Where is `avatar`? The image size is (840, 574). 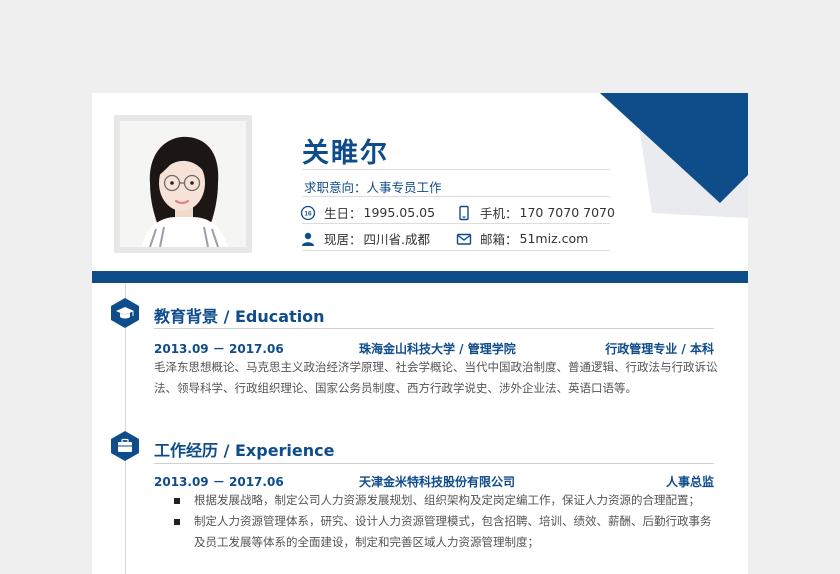
avatar is located at coordinates (183, 184).